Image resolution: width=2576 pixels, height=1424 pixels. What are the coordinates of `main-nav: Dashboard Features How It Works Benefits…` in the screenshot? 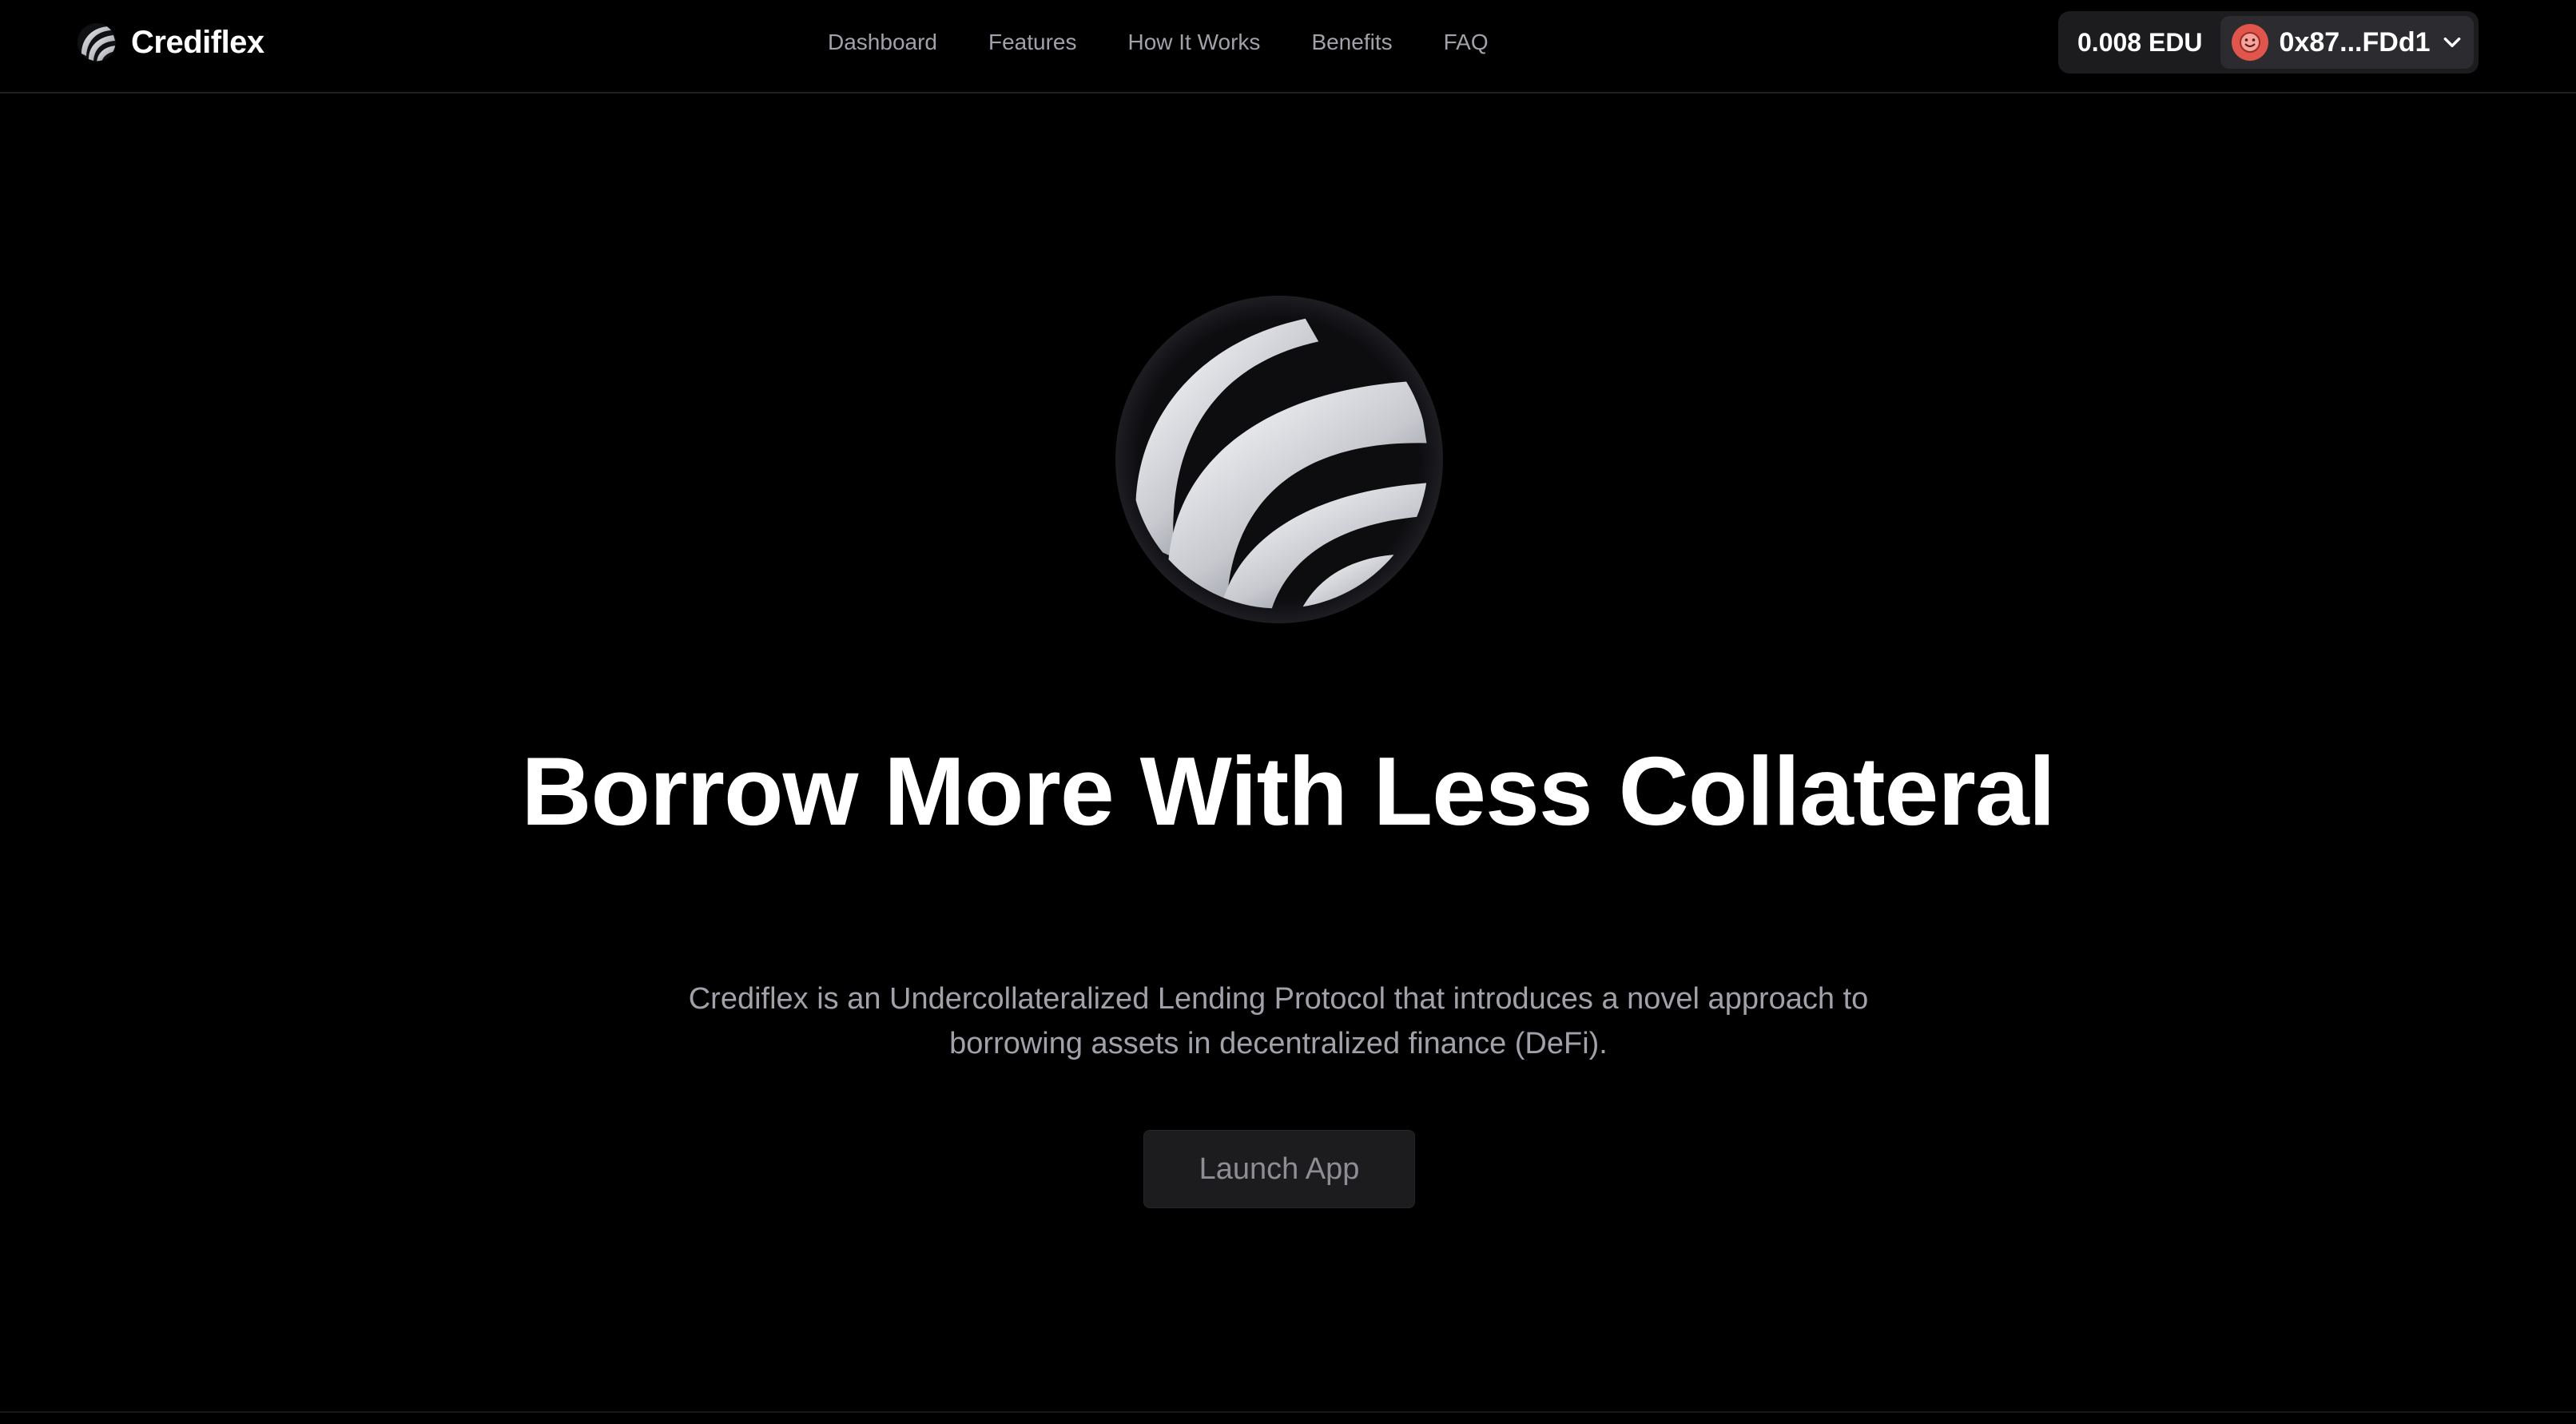 It's located at (1158, 42).